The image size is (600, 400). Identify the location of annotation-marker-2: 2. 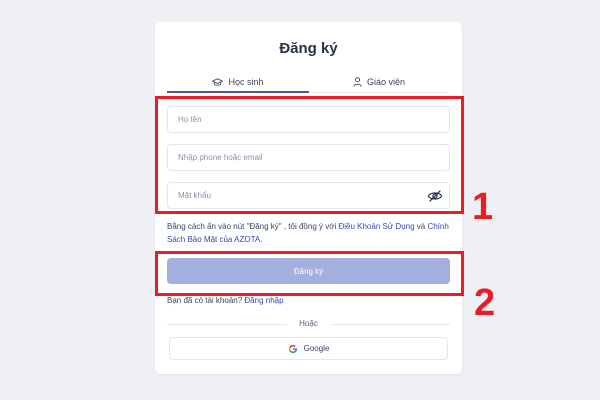
(485, 303).